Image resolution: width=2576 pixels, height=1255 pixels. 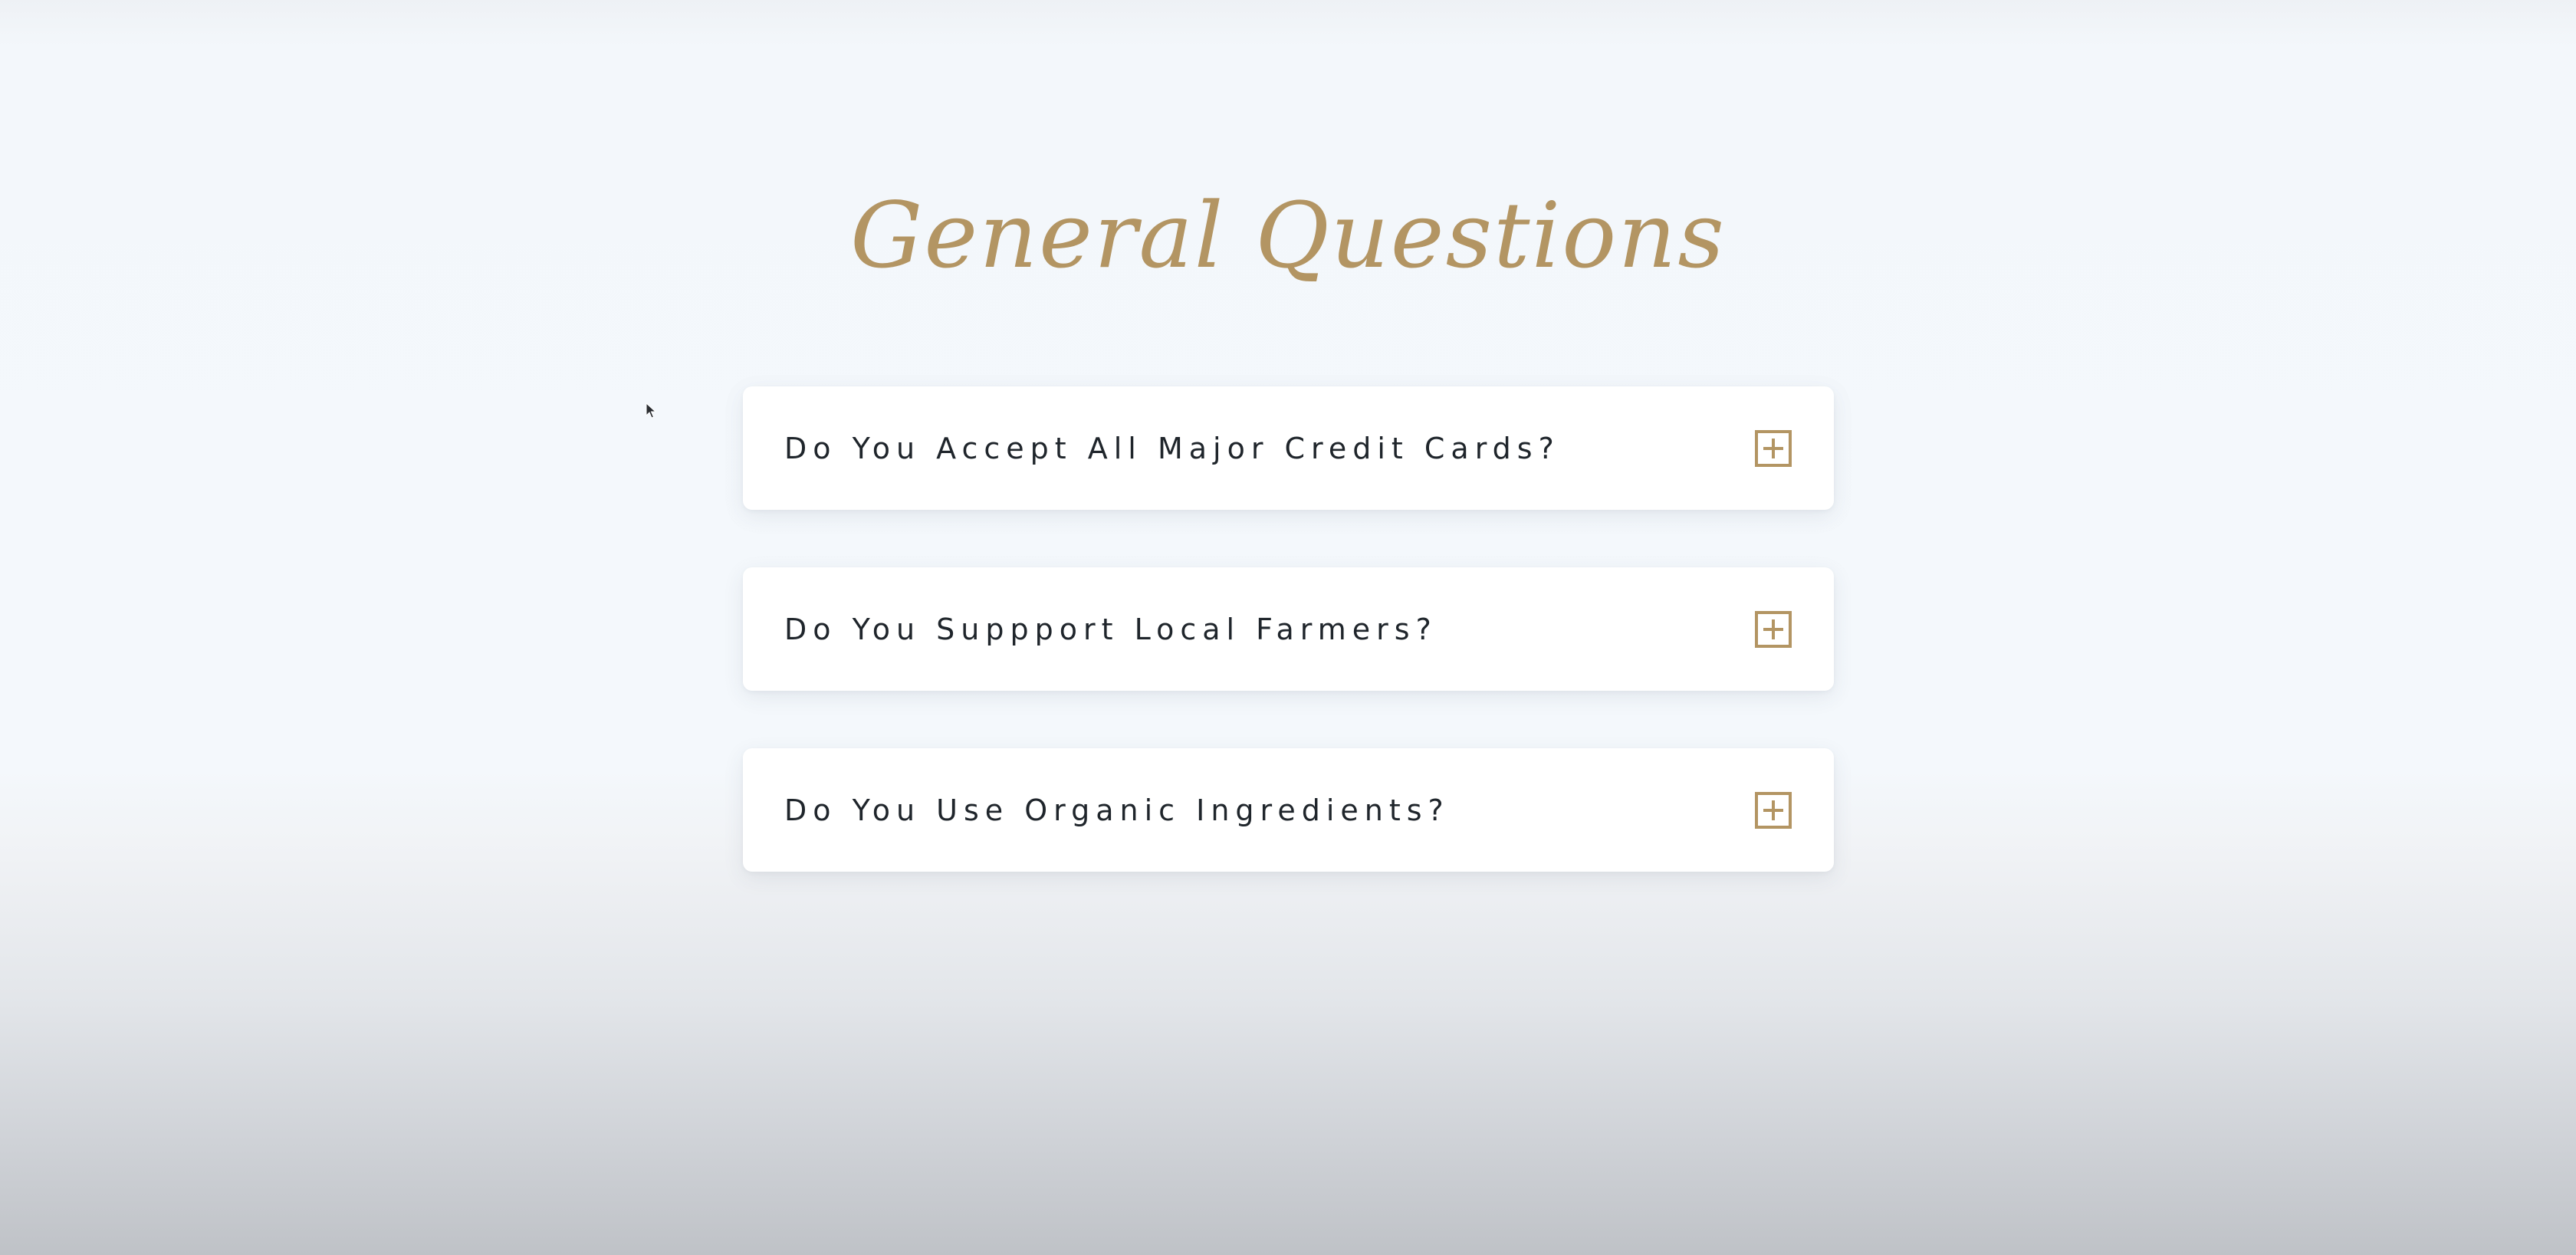 I want to click on faq-item-organic-ingredients: Do You Use Organic Ingredients?, so click(x=1288, y=810).